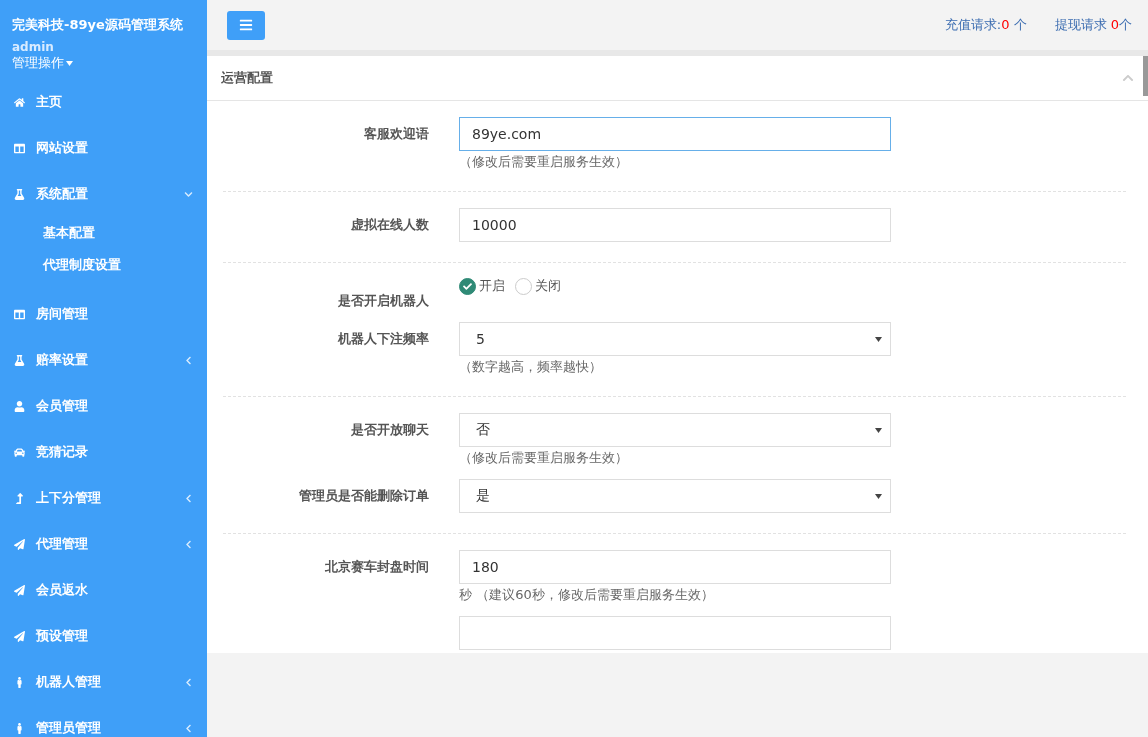 This screenshot has width=1148, height=737. What do you see at coordinates (103, 721) in the screenshot?
I see `sidebar-item: 管理员管理` at bounding box center [103, 721].